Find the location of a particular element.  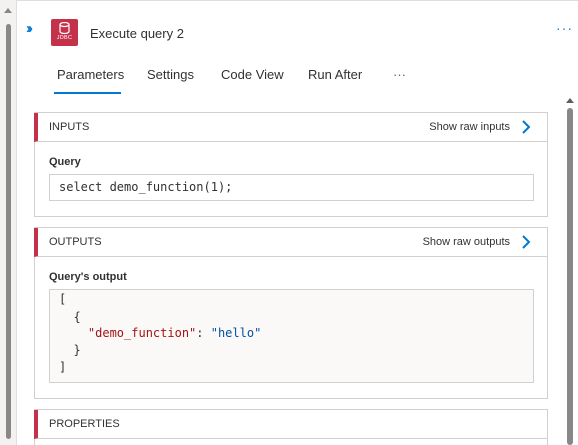

left-scrollbar is located at coordinates (8, 222).